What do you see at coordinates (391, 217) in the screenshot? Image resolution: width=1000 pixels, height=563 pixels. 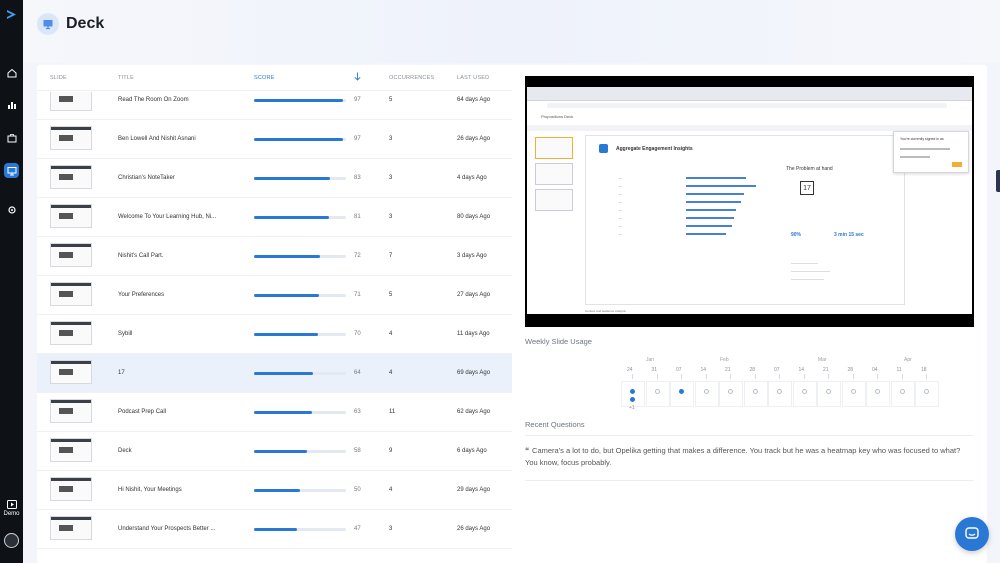 I see `row-occurrences: 3` at bounding box center [391, 217].